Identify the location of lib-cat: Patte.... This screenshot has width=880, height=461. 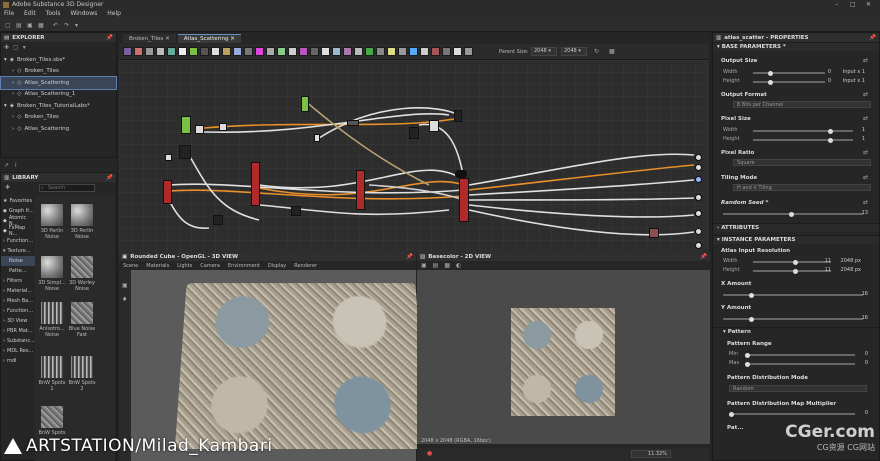
(18, 271).